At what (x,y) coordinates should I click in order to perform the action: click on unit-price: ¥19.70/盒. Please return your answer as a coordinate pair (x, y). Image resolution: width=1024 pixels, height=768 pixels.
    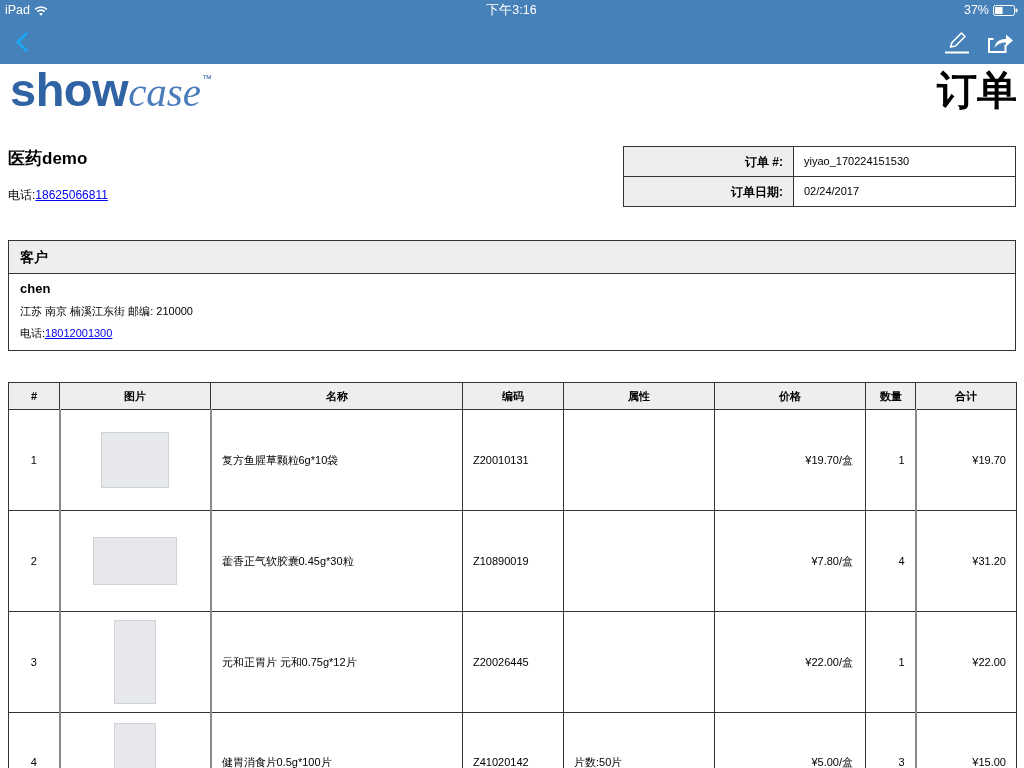
    Looking at the image, I should click on (790, 460).